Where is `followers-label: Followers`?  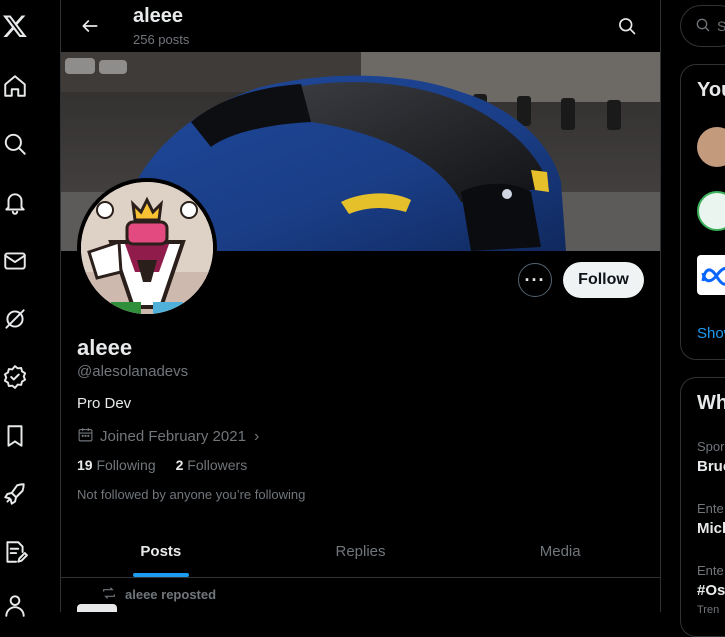 followers-label: Followers is located at coordinates (217, 465).